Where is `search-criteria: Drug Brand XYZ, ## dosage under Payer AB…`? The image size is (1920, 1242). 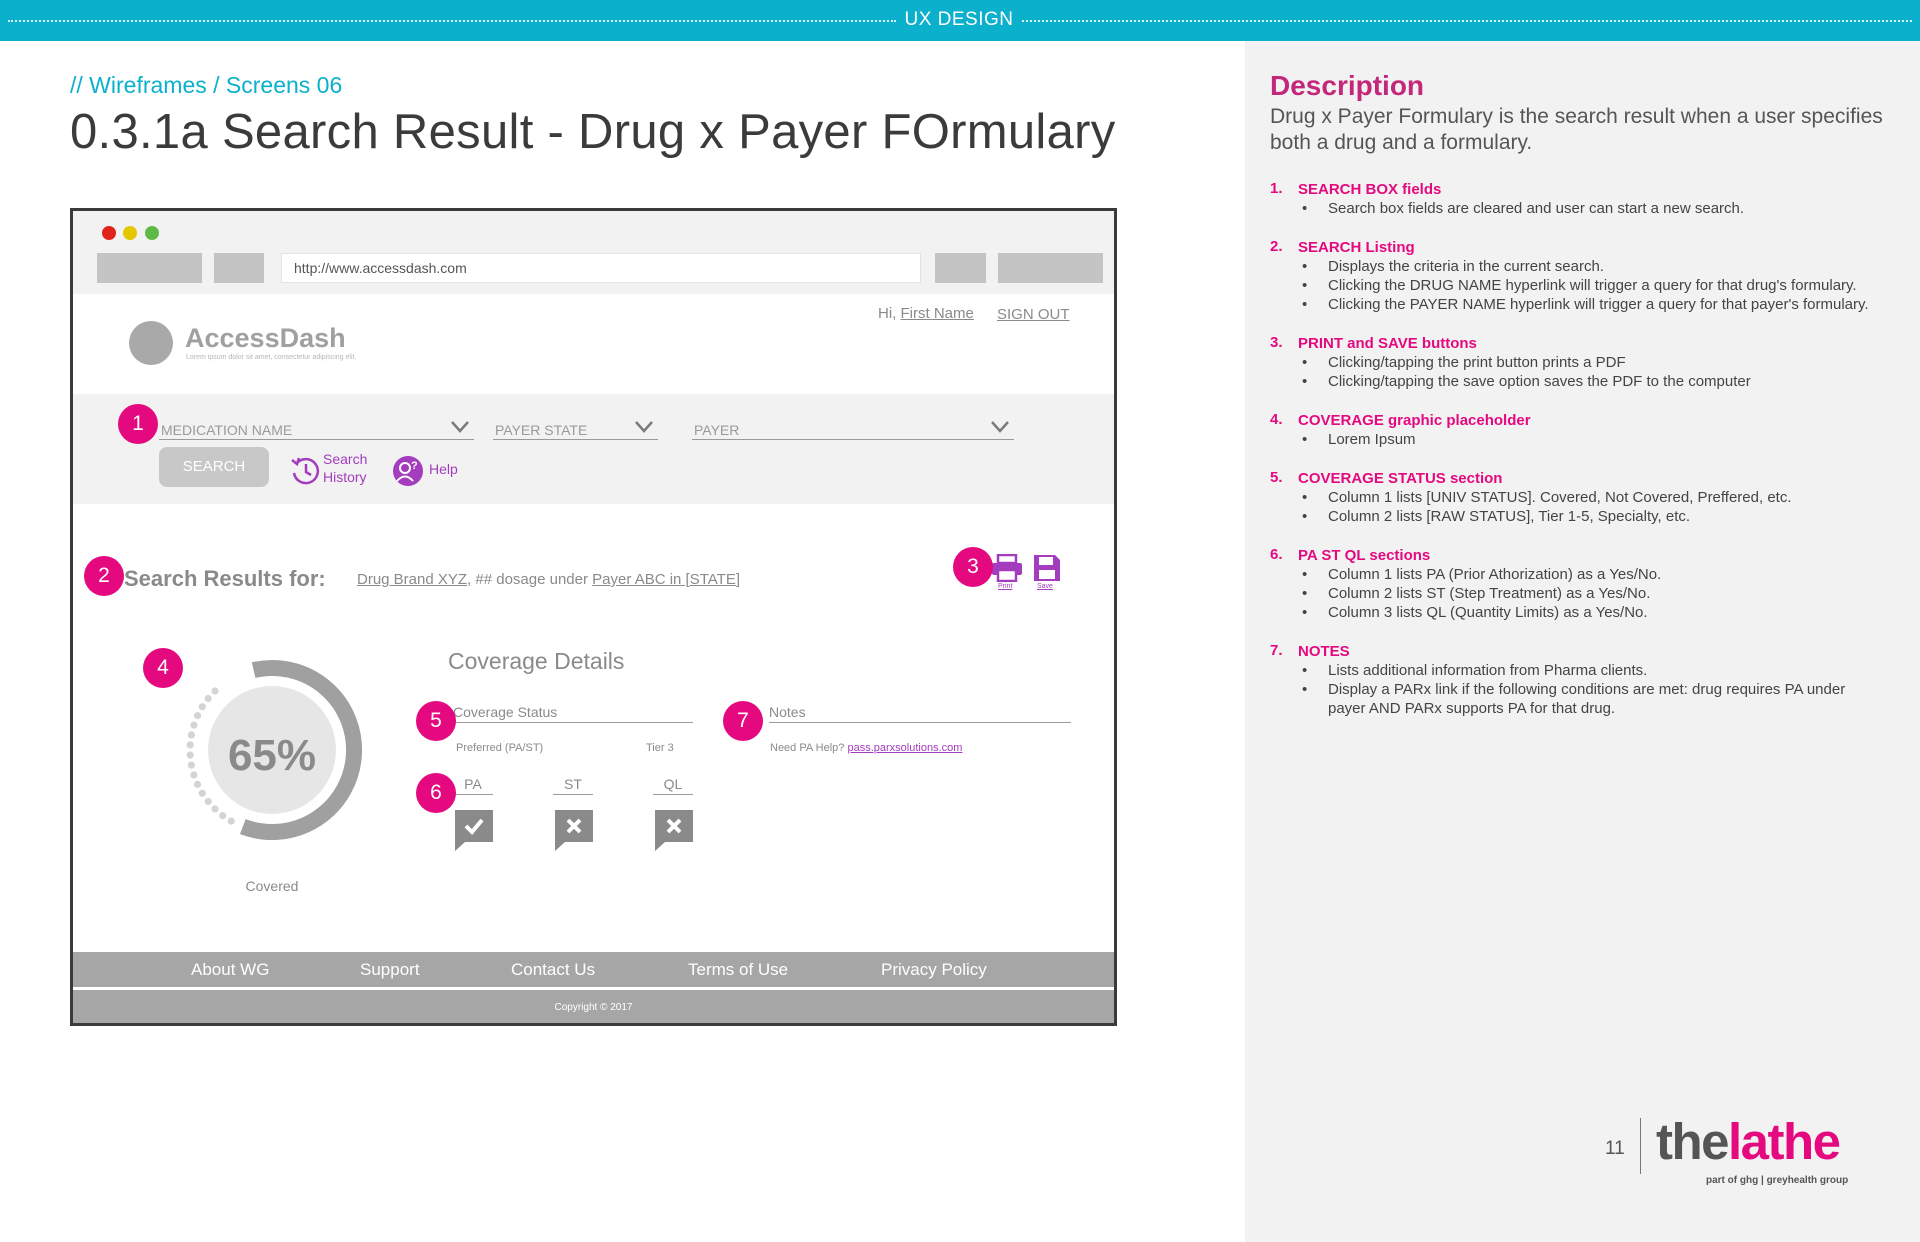 search-criteria: Drug Brand XYZ, ## dosage under Payer AB… is located at coordinates (548, 579).